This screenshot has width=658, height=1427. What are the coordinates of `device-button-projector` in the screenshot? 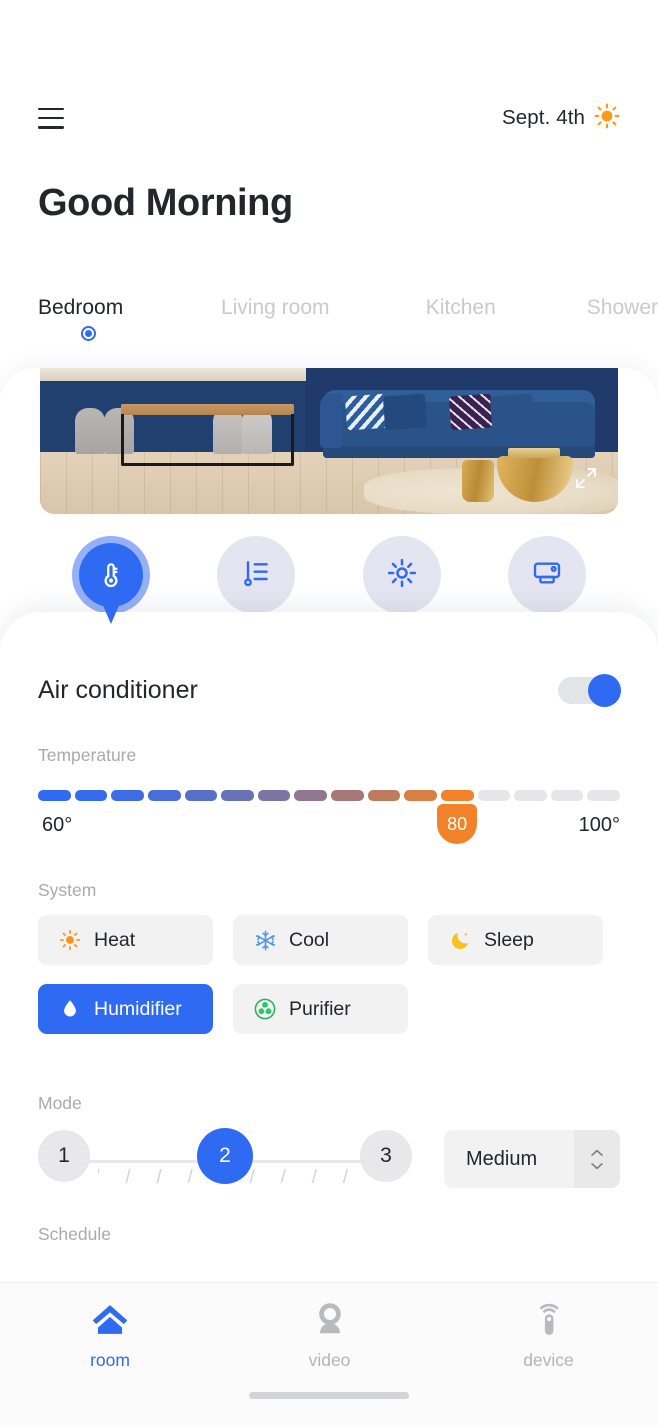 It's located at (546, 575).